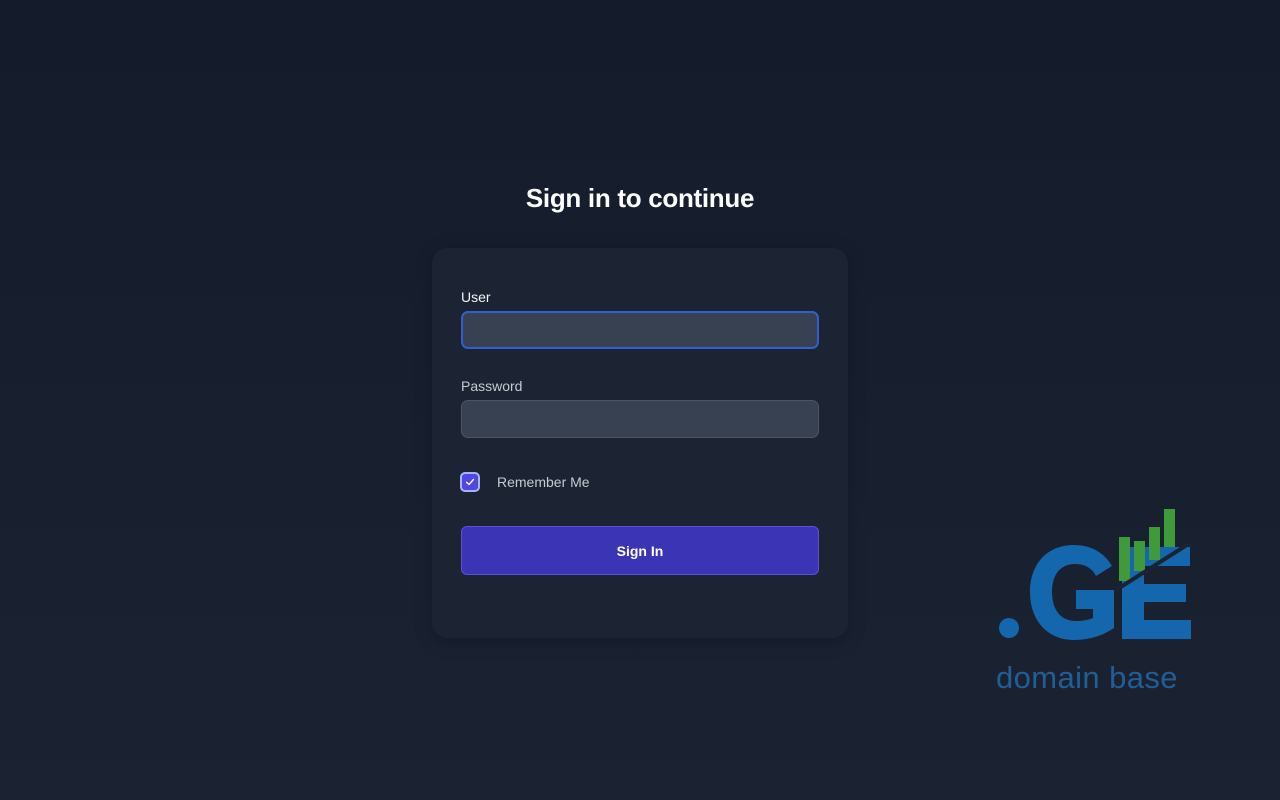  What do you see at coordinates (492, 386) in the screenshot?
I see `password-label: Password` at bounding box center [492, 386].